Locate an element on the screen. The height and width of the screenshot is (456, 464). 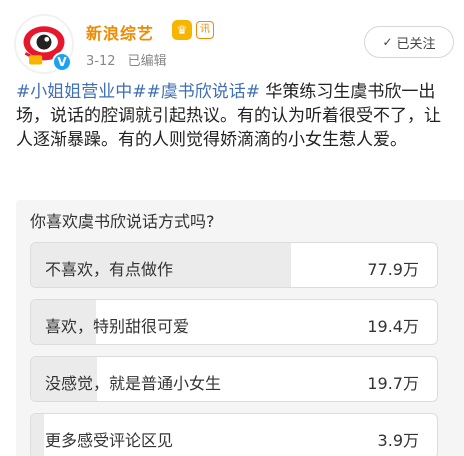
poll-option-label: 没感觉，就是普通小女生 is located at coordinates (133, 383).